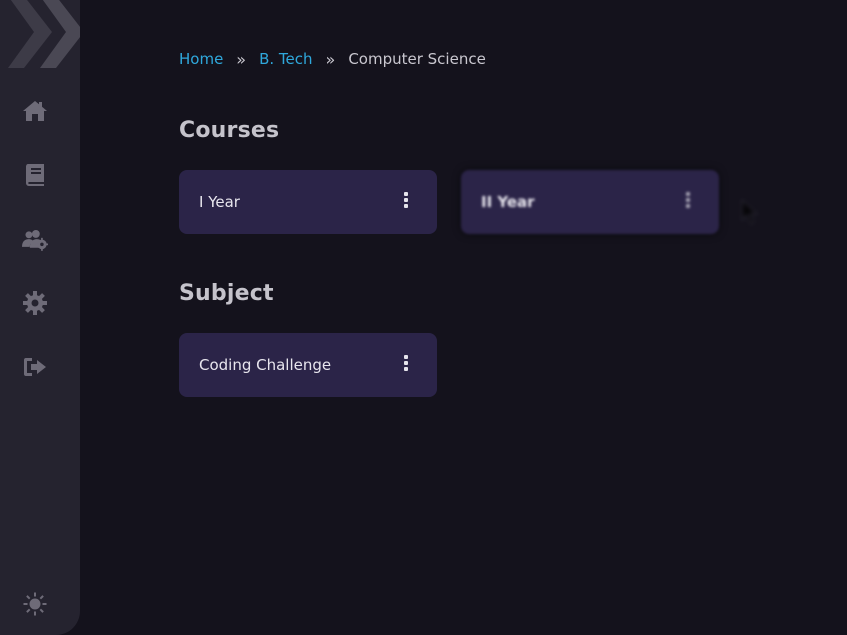 The image size is (847, 635). Describe the element at coordinates (35, 303) in the screenshot. I see `gear-icon` at that location.